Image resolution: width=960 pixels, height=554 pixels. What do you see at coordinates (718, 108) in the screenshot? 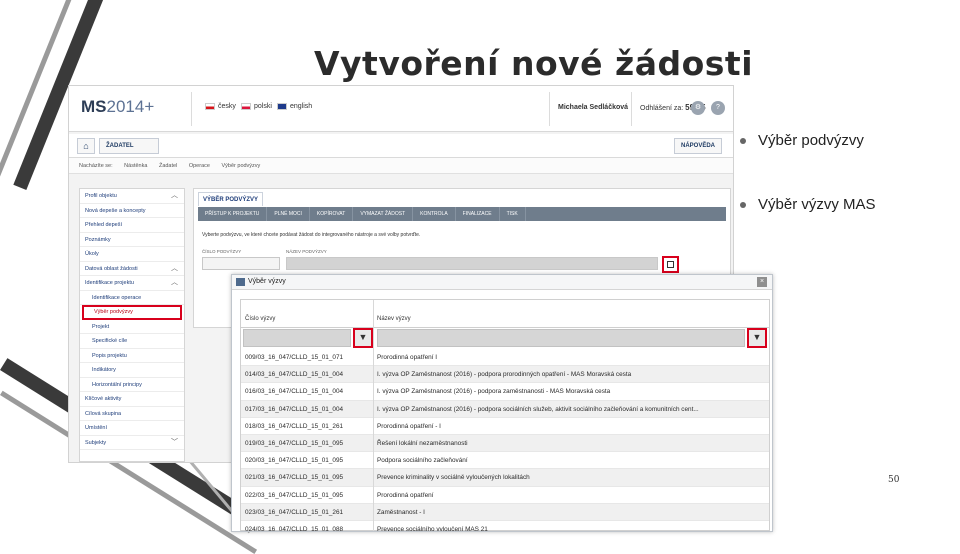
I see `help-icon: ?` at bounding box center [718, 108].